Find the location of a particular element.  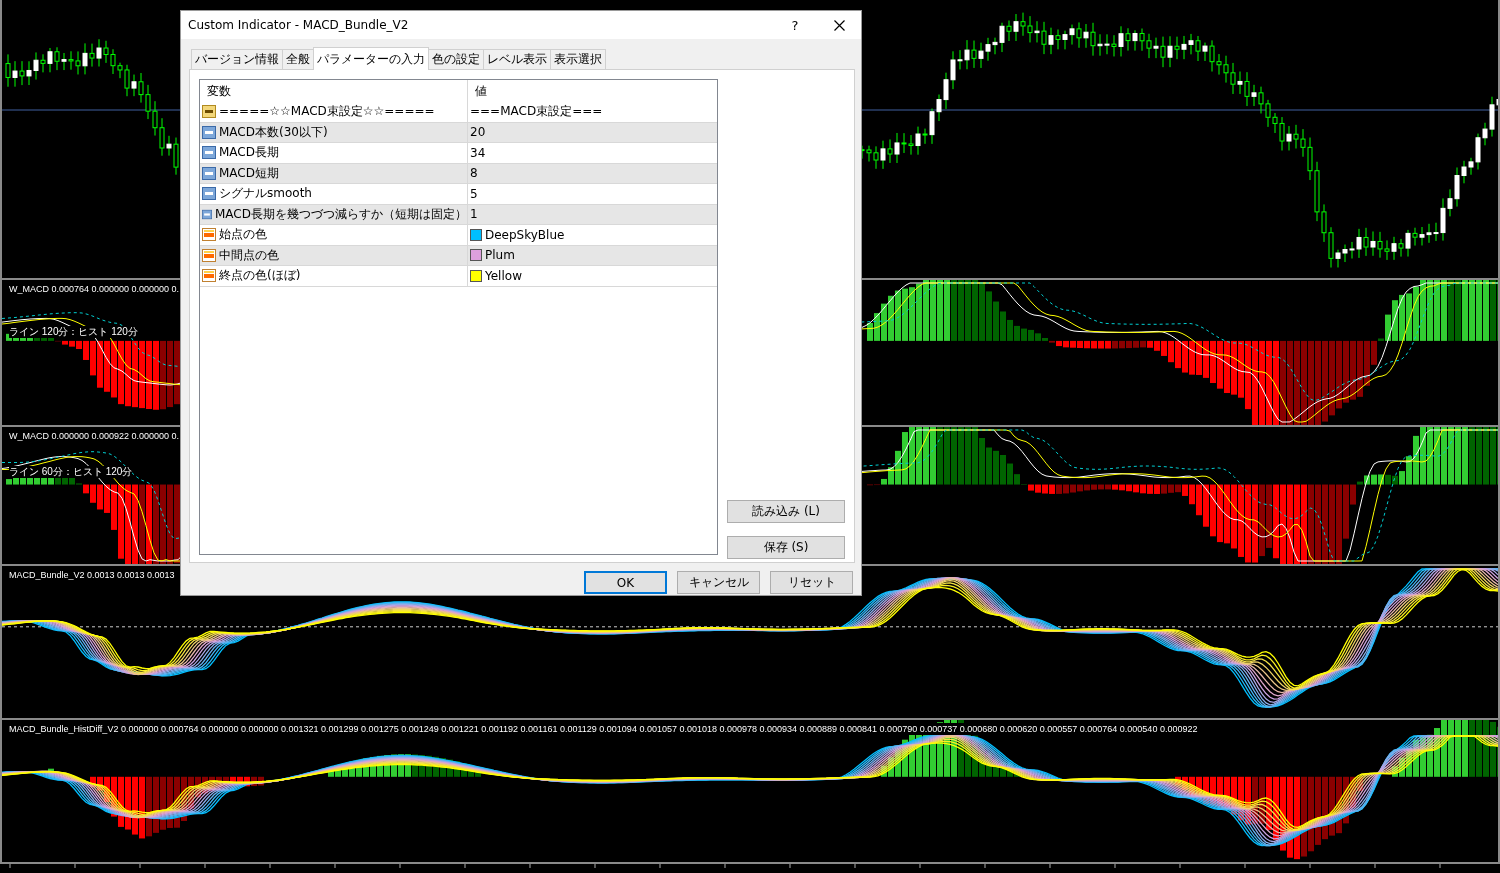

tab: パラメーターの入力 is located at coordinates (371, 58).